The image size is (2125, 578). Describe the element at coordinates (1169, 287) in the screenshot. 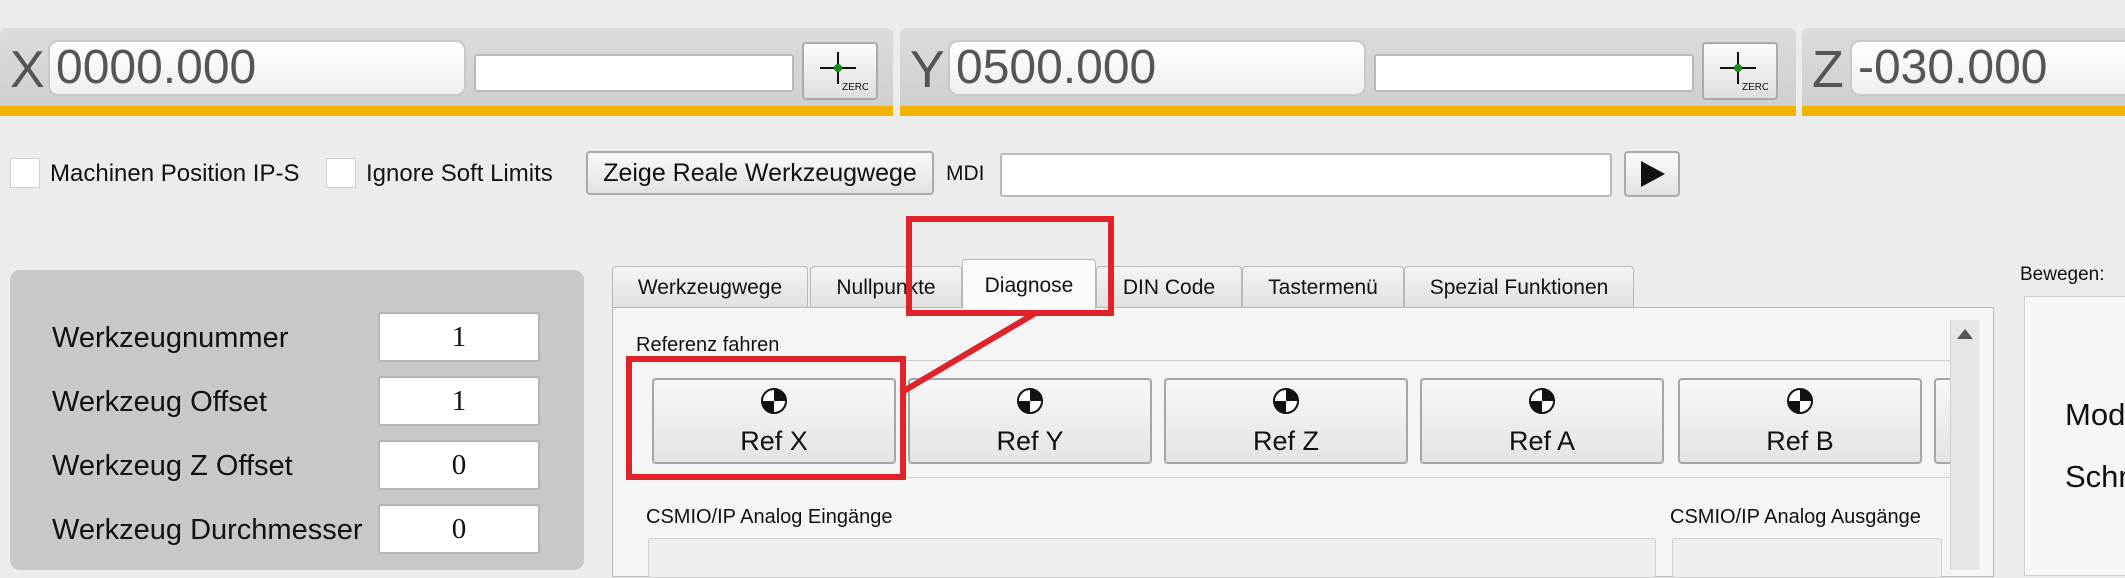

I see `tab-din-code: DIN Code` at that location.